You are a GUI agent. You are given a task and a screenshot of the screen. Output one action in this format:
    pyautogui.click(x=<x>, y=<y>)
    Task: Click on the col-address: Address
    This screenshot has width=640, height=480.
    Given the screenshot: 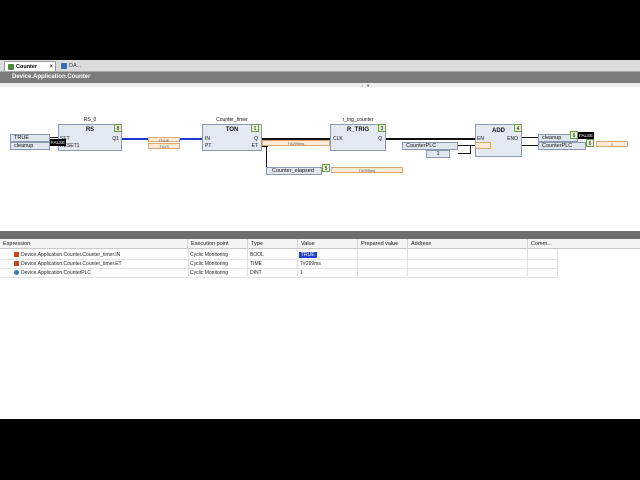 What is the action you would take?
    pyautogui.click(x=468, y=244)
    